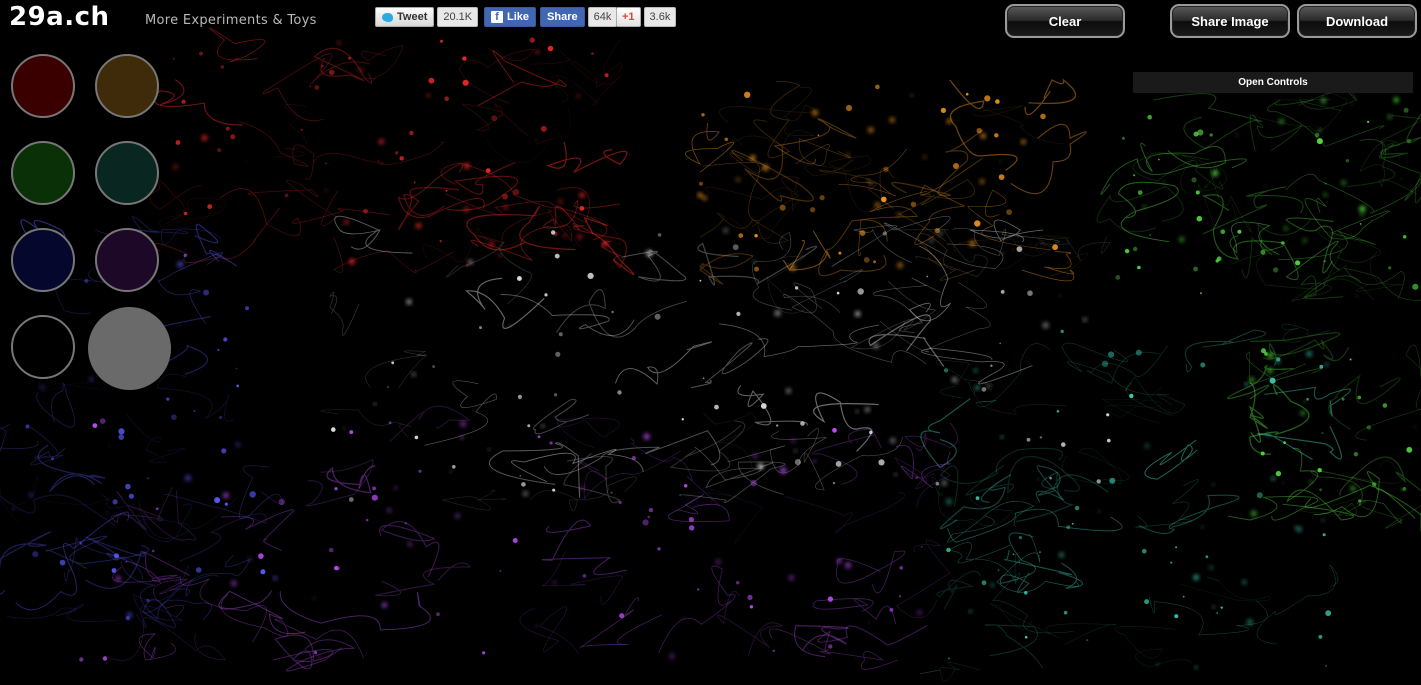  Describe the element at coordinates (1065, 21) in the screenshot. I see `clear-button: Clear` at that location.